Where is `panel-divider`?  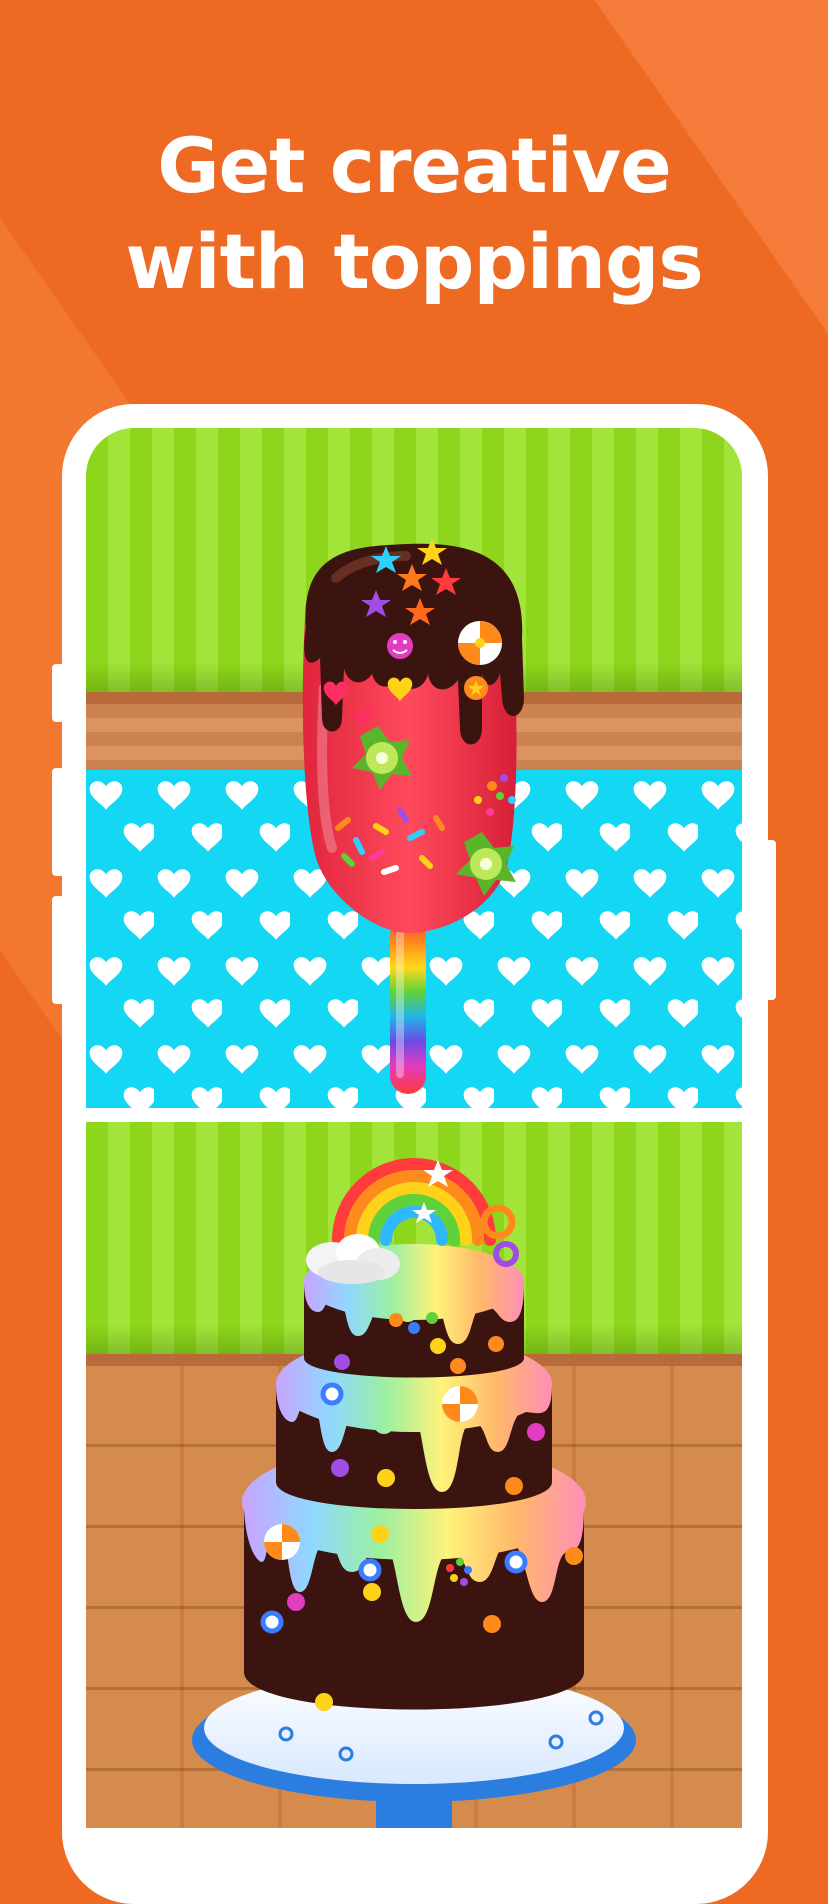 panel-divider is located at coordinates (414, 1115).